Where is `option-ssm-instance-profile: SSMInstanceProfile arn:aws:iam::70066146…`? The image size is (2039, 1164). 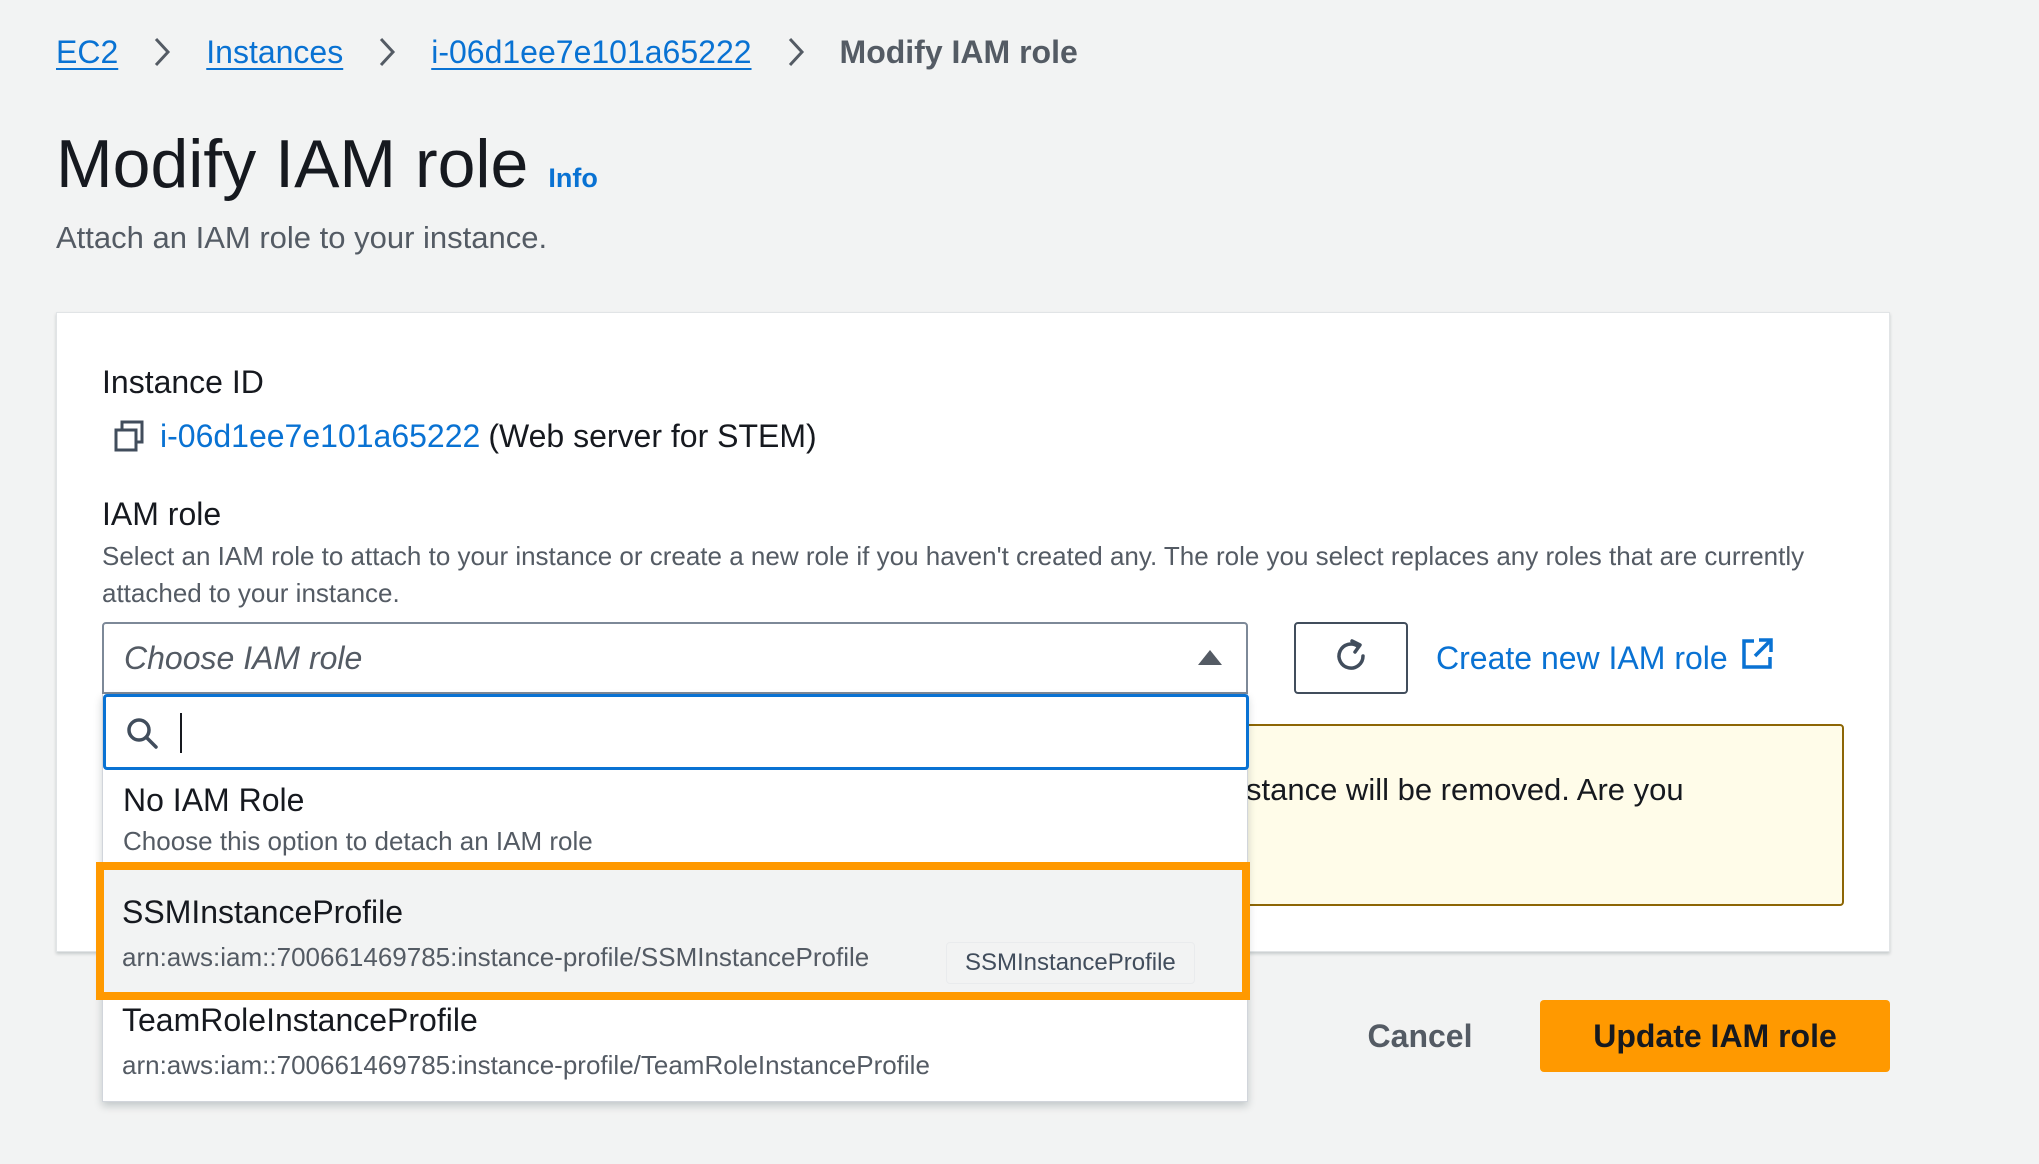
option-ssm-instance-profile: SSMInstanceProfile arn:aws:iam::70066146… is located at coordinates (673, 931).